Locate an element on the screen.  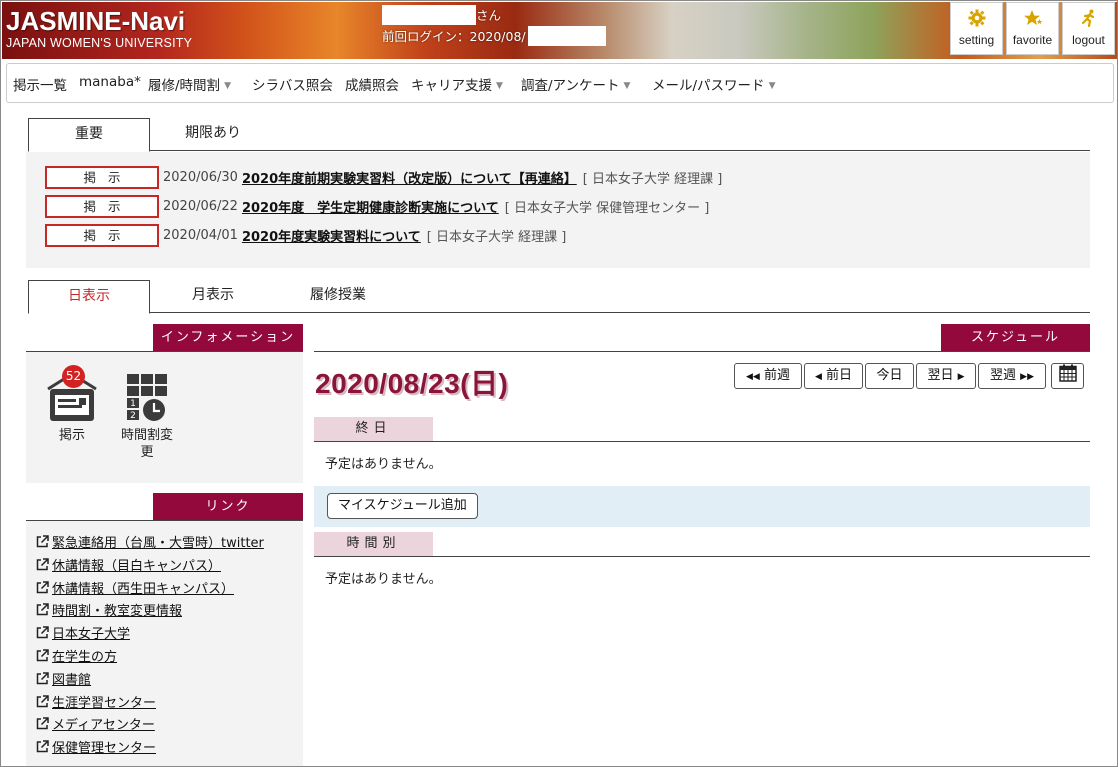
schedule-date-title: 2020/08/23(日) is located at coordinates (412, 383).